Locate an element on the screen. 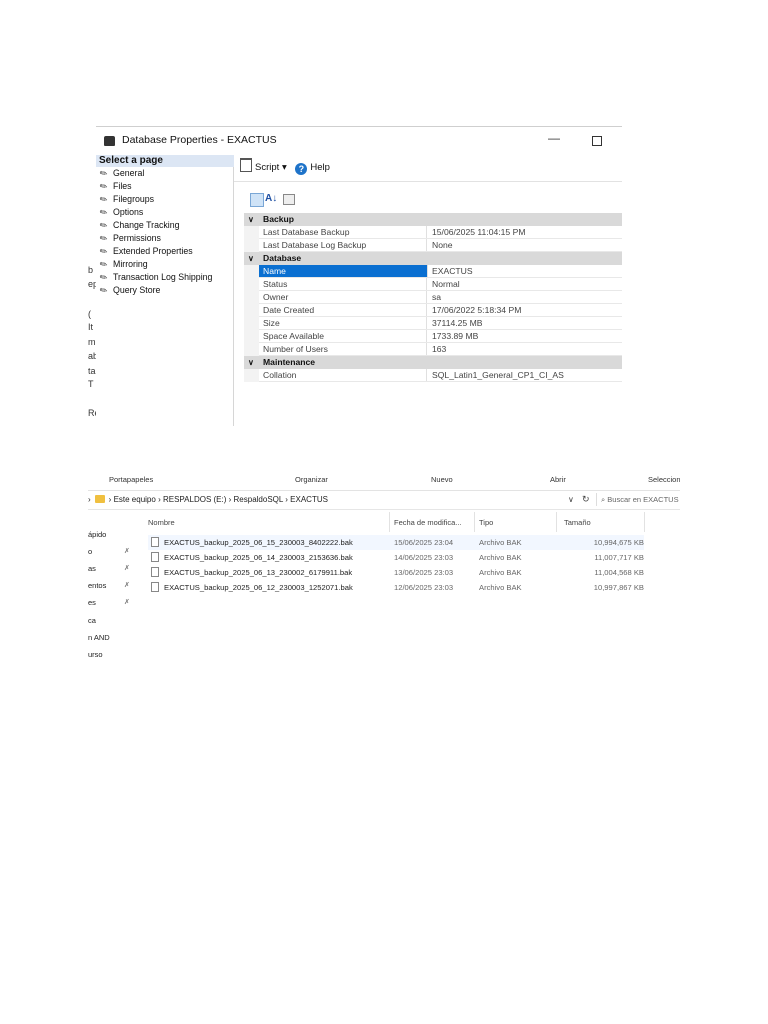 Image resolution: width=768 pixels, height=1024 pixels. page-options: ✎ Options is located at coordinates (120, 213).